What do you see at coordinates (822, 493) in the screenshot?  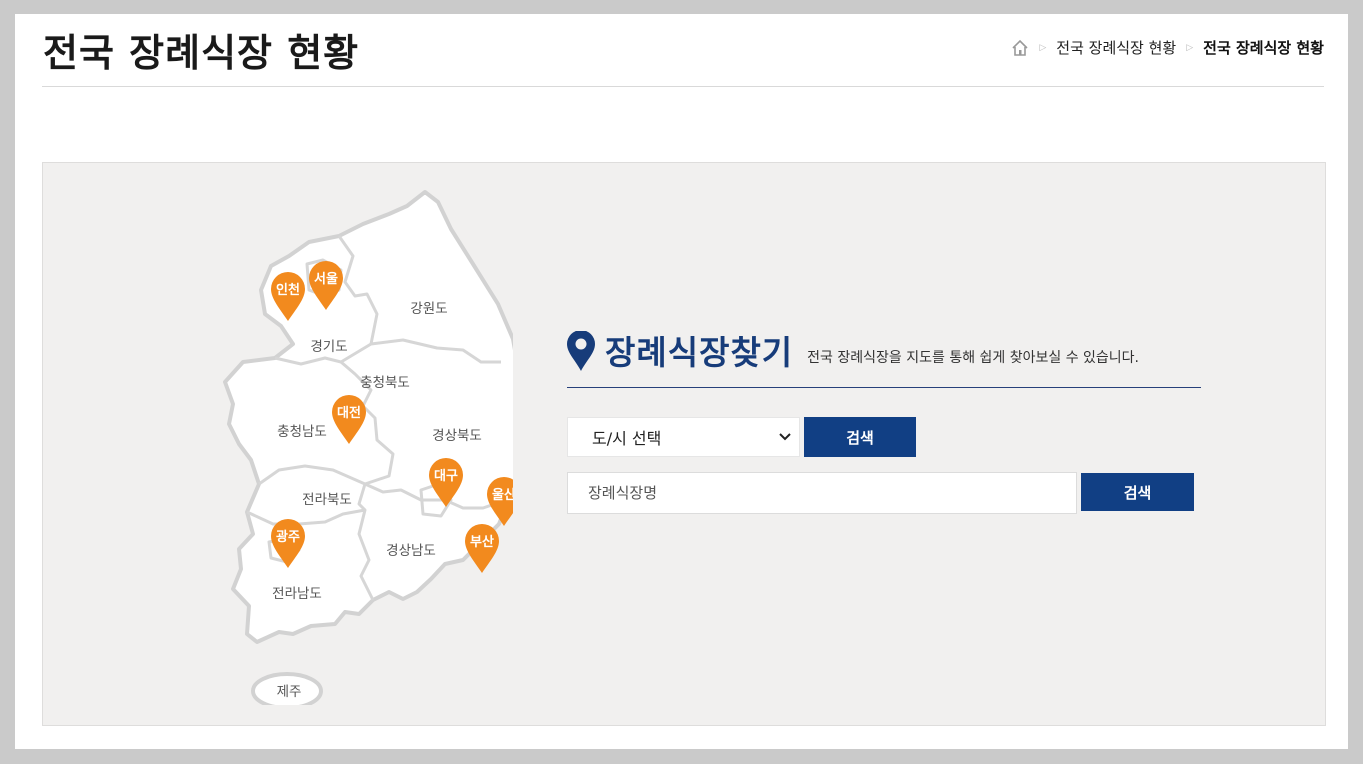 I see `funeral-home-name-input` at bounding box center [822, 493].